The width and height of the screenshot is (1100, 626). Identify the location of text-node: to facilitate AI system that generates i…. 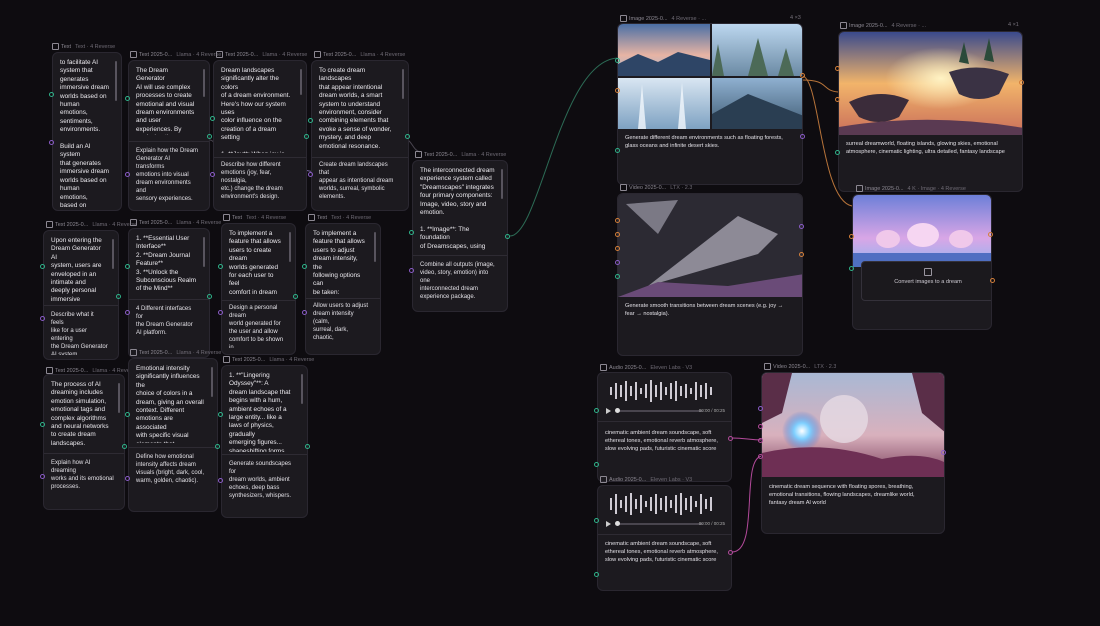
(87, 131).